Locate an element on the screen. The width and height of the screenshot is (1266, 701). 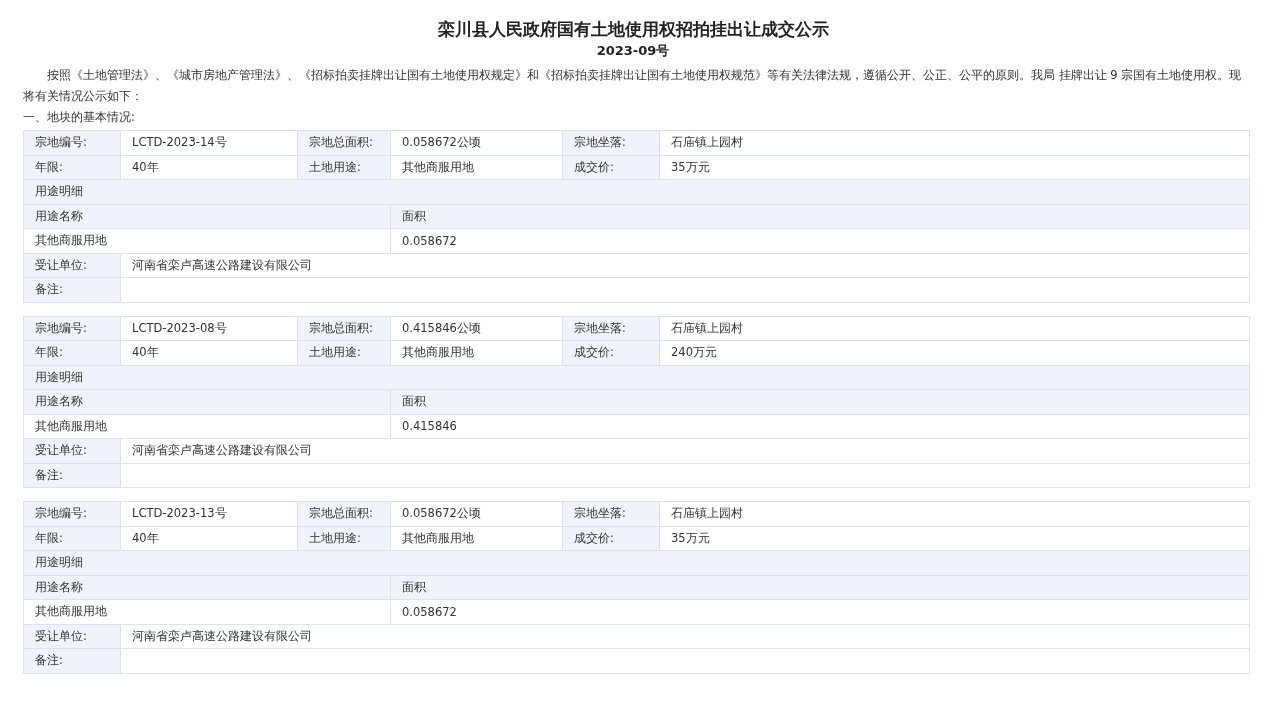
field-value: LCTD-2023-08号 is located at coordinates (209, 328).